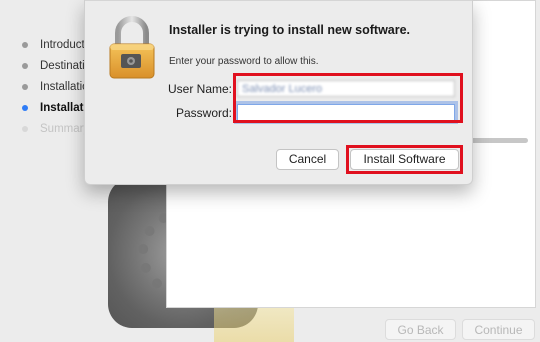  What do you see at coordinates (278, 0) in the screenshot?
I see `dialog-top-divider` at bounding box center [278, 0].